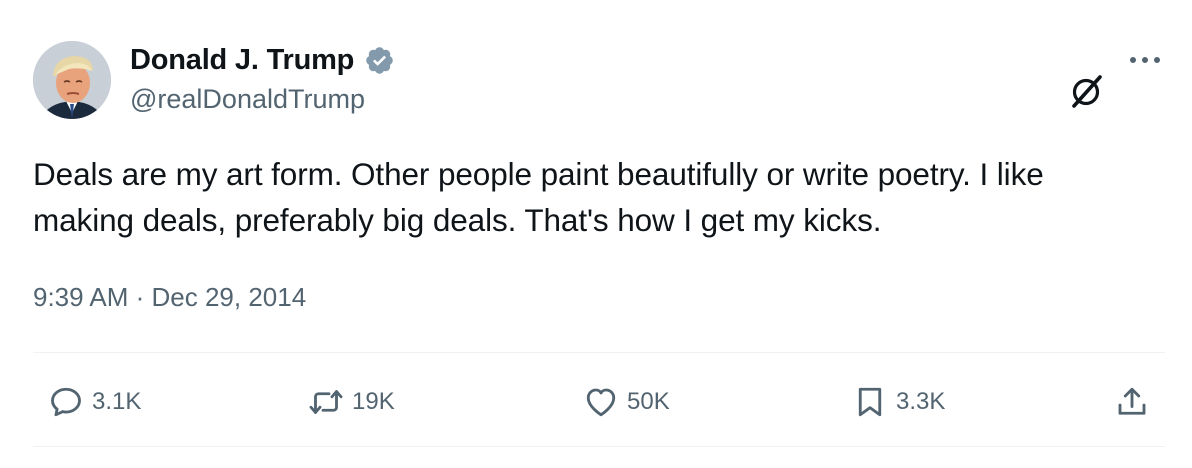  I want to click on bookmark-icon, so click(870, 402).